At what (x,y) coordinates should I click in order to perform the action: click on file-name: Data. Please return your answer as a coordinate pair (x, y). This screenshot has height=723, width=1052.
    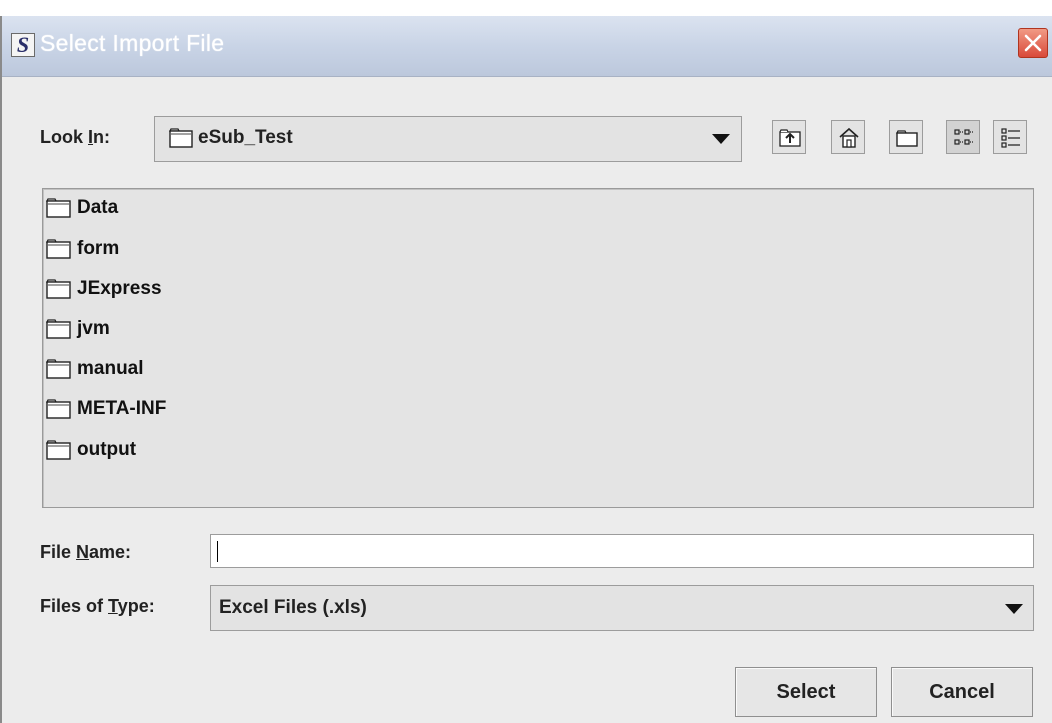
    Looking at the image, I should click on (98, 207).